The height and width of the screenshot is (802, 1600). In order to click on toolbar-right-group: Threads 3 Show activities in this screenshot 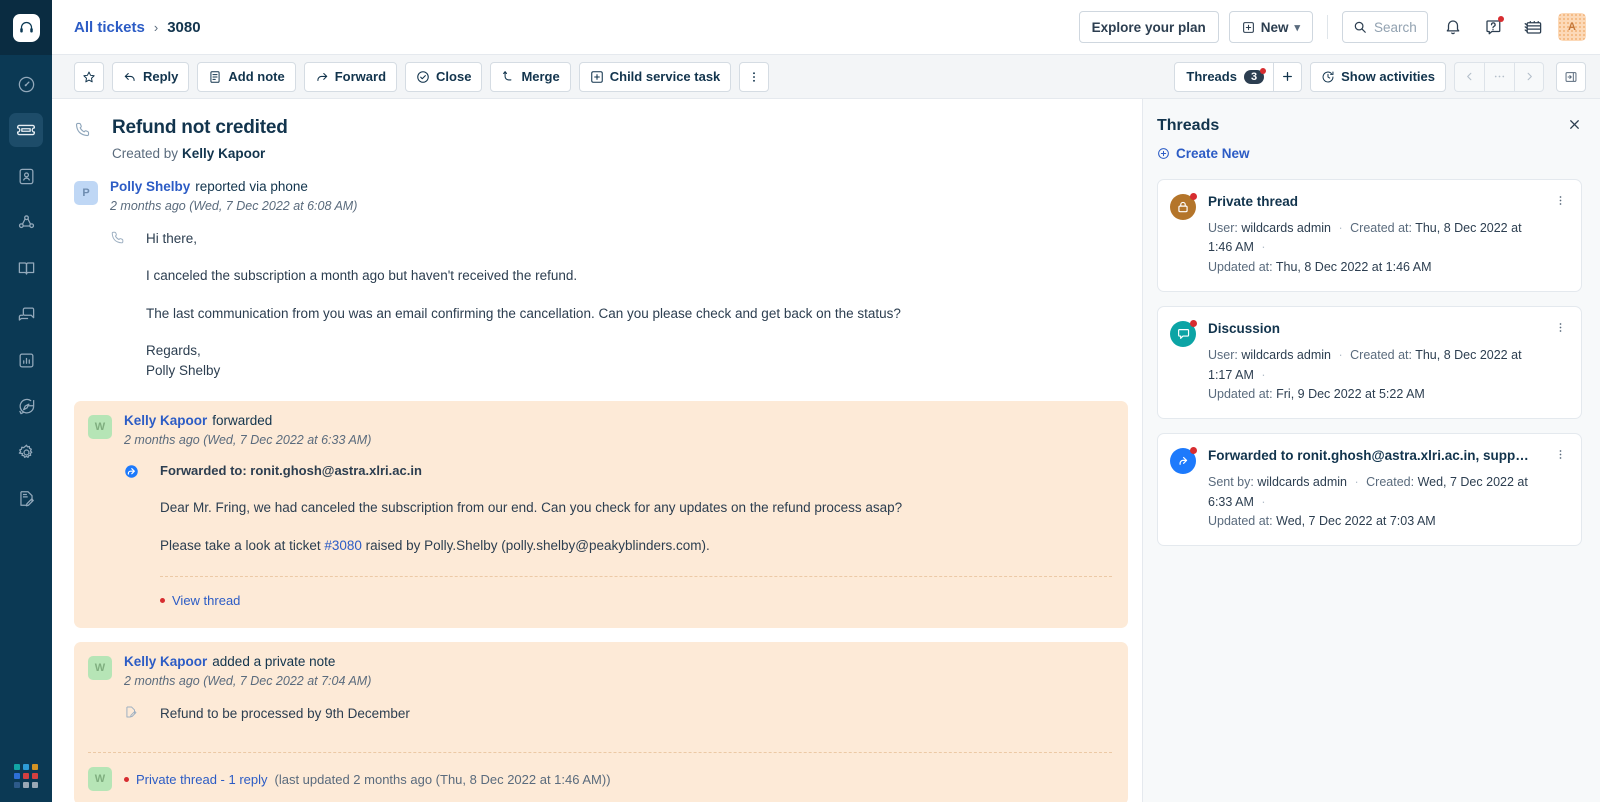, I will do `click(1380, 76)`.